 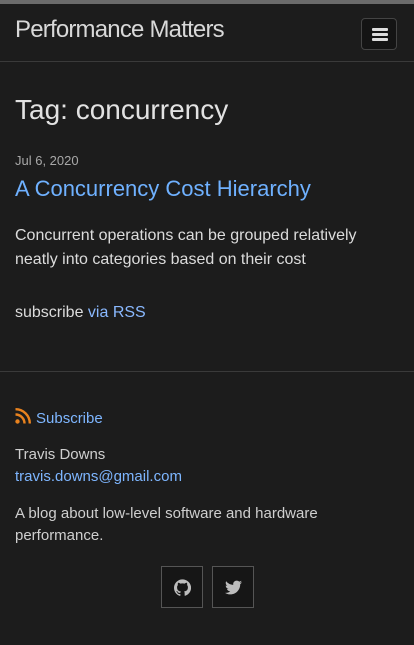 I want to click on site-title-link: Performance Matters, so click(x=120, y=30).